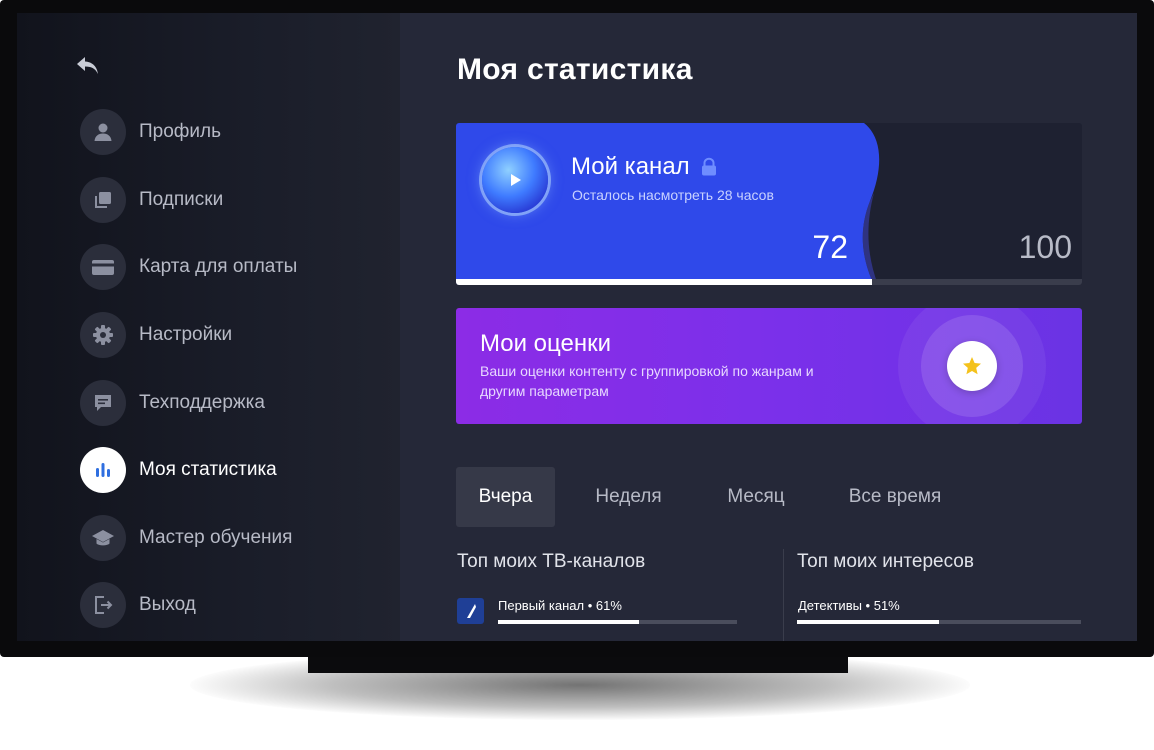 The image size is (1154, 750). What do you see at coordinates (885, 561) in the screenshot?
I see `top-interests-title: Топ моих интересов` at bounding box center [885, 561].